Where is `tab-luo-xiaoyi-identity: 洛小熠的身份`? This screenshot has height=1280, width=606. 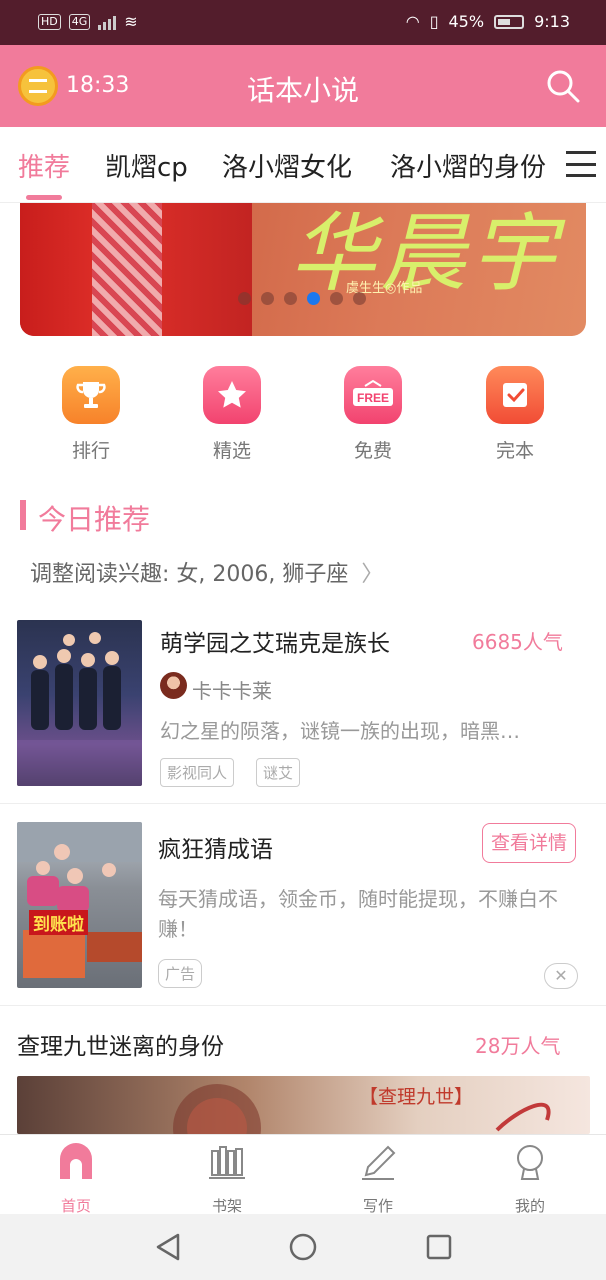 tab-luo-xiaoyi-identity: 洛小熠的身份 is located at coordinates (468, 165).